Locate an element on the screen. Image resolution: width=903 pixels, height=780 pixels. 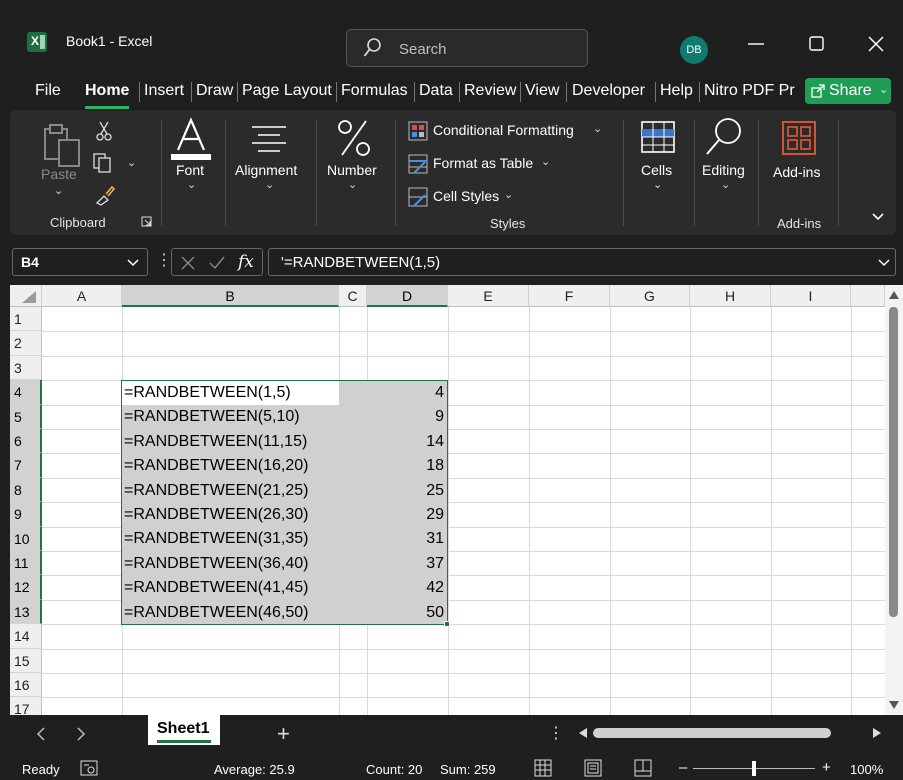
number-label: Number is located at coordinates (352, 170).